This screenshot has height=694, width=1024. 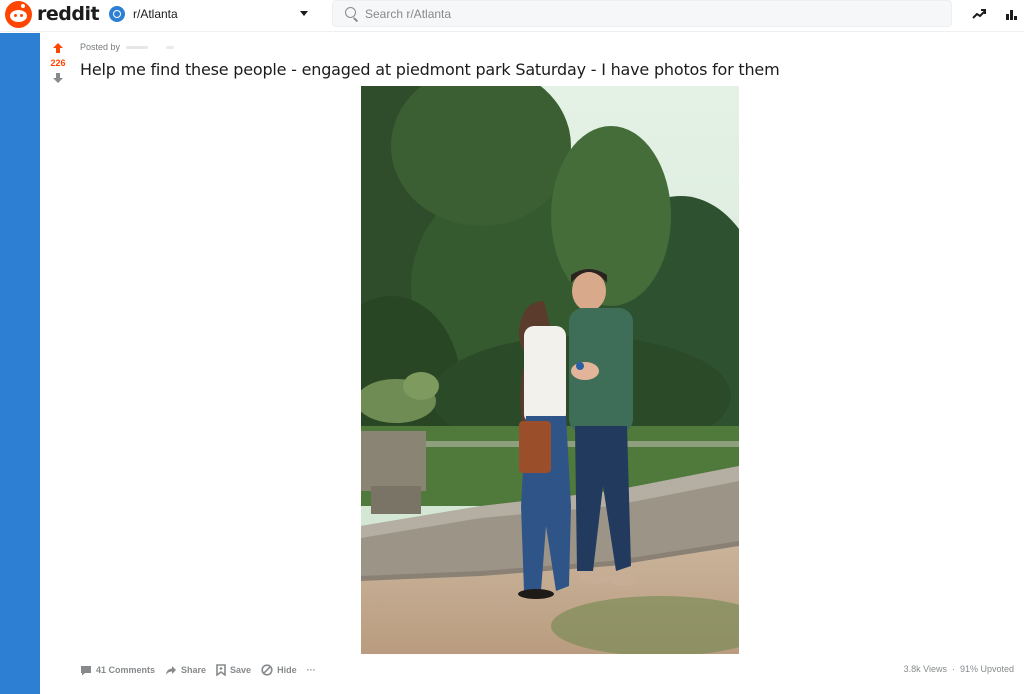 What do you see at coordinates (58, 48) in the screenshot?
I see `upvote-icon` at bounding box center [58, 48].